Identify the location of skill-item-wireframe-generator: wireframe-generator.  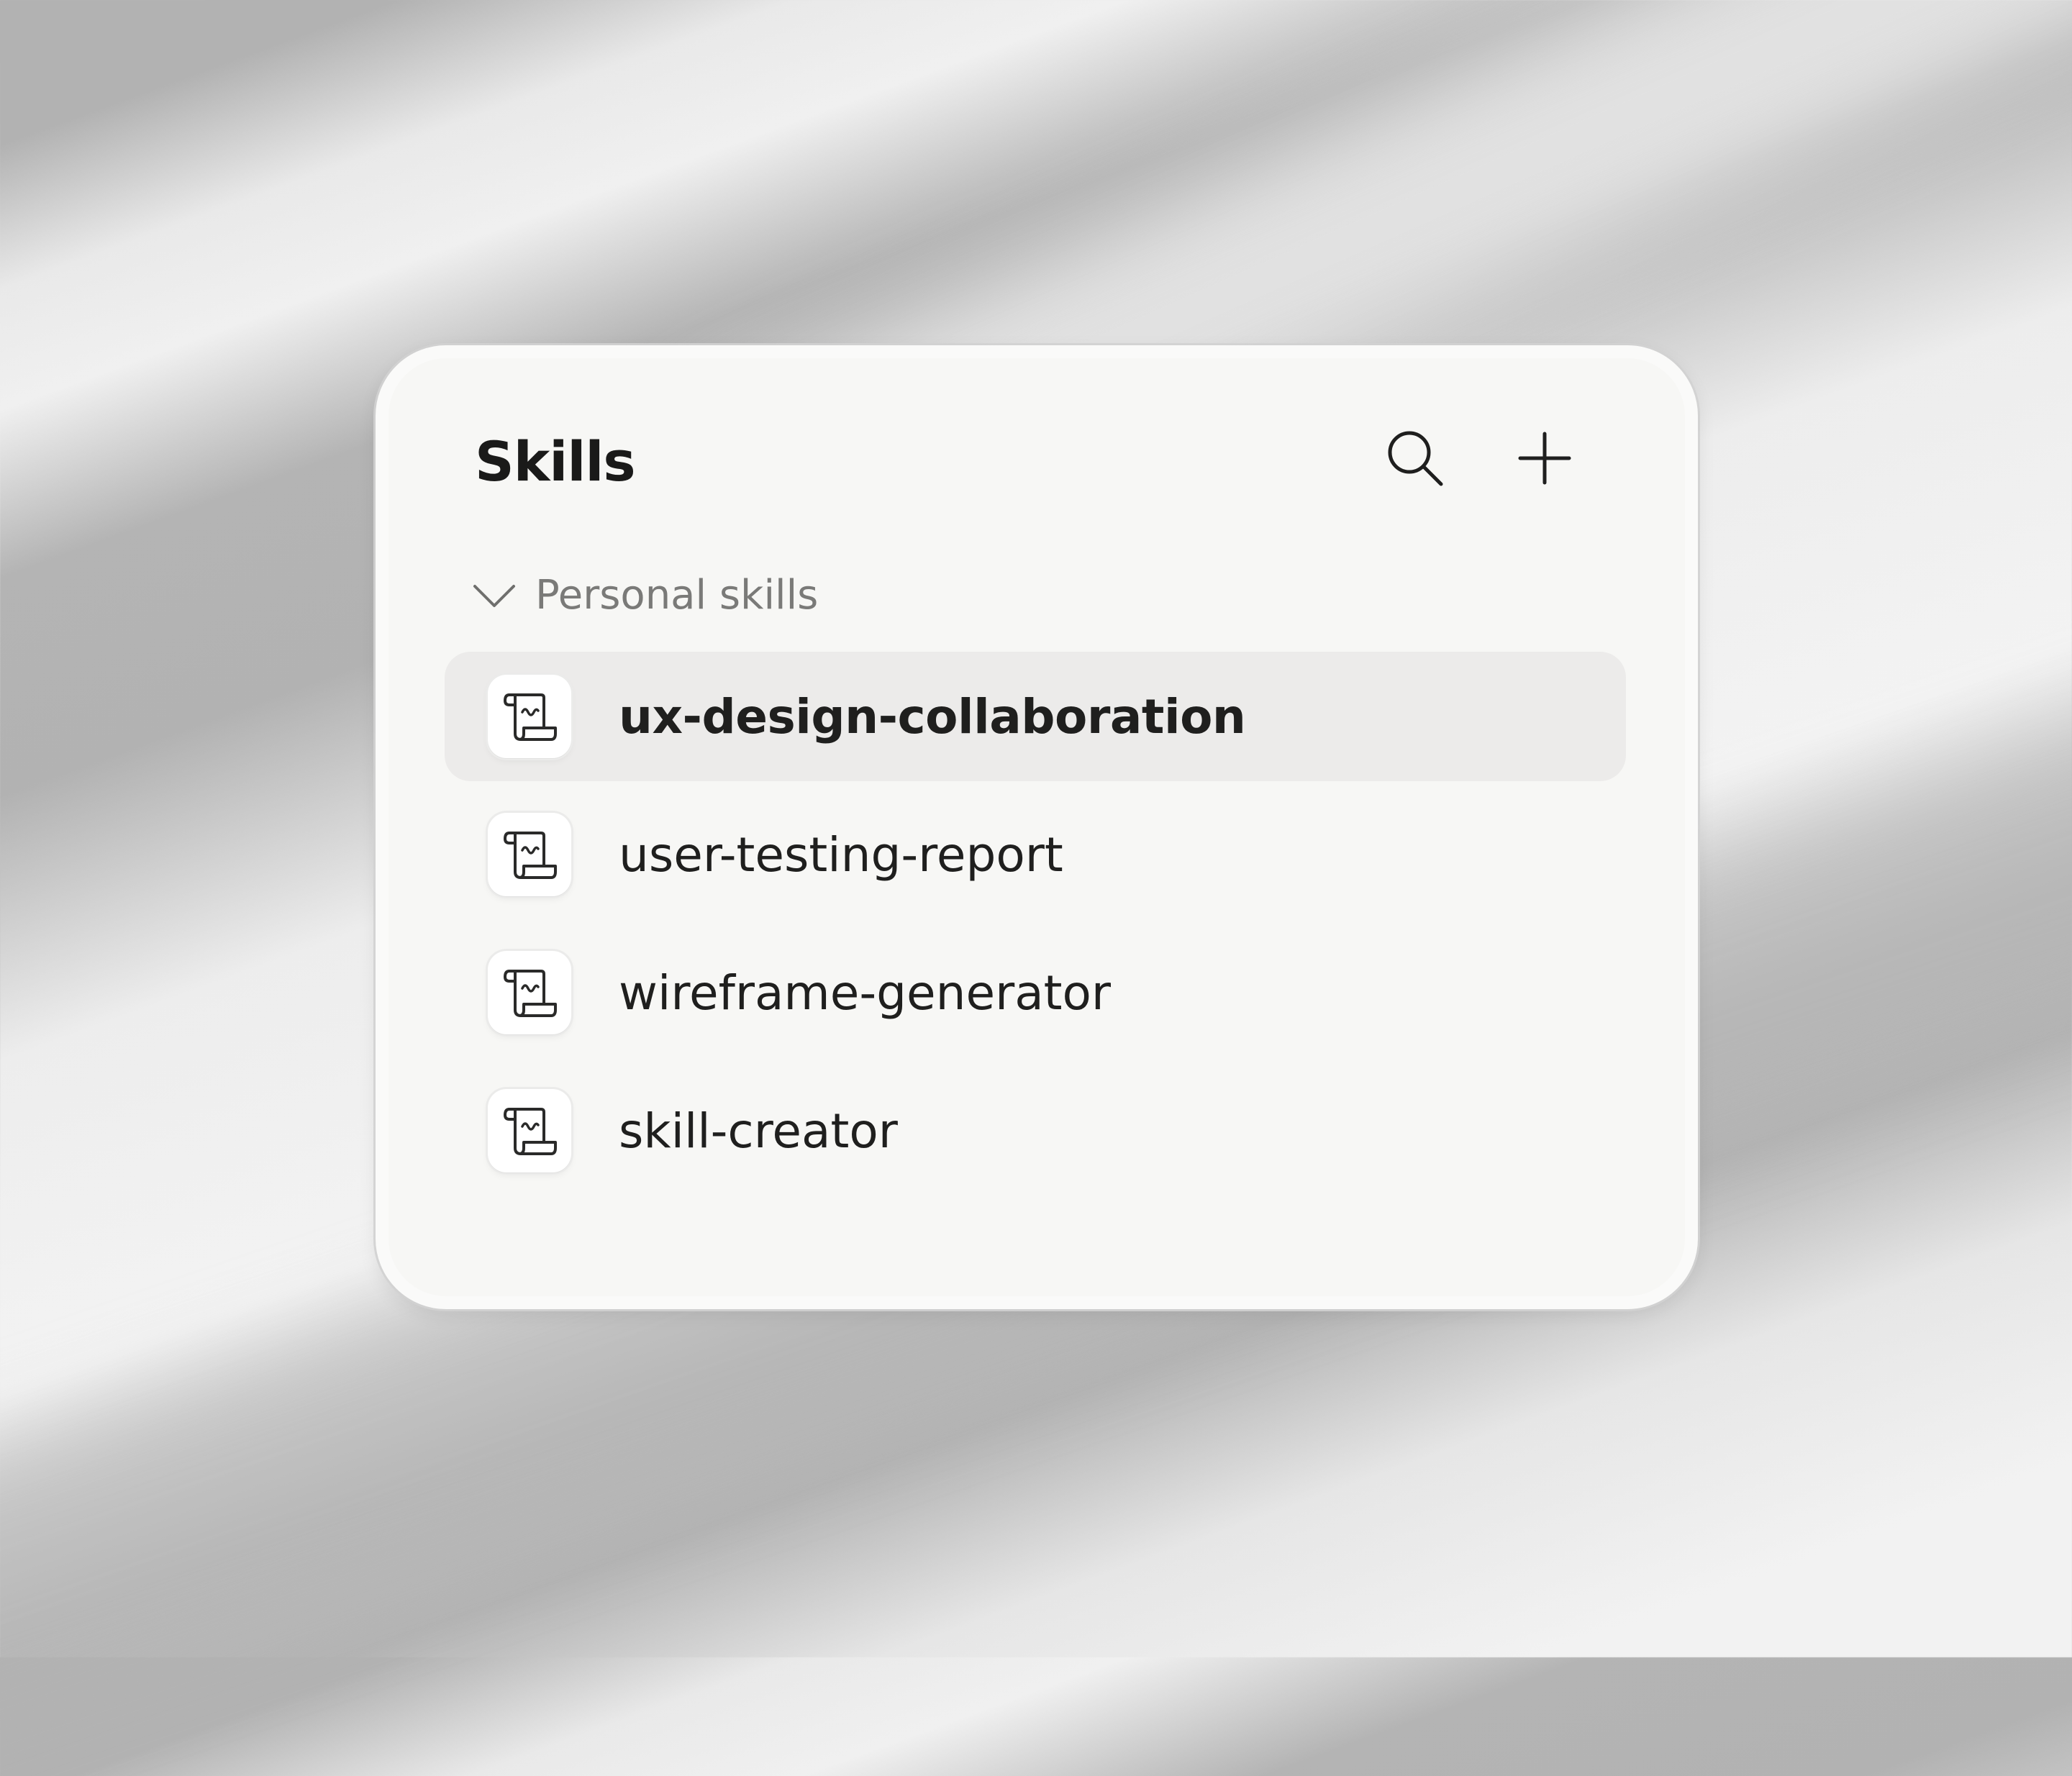
(1035, 992).